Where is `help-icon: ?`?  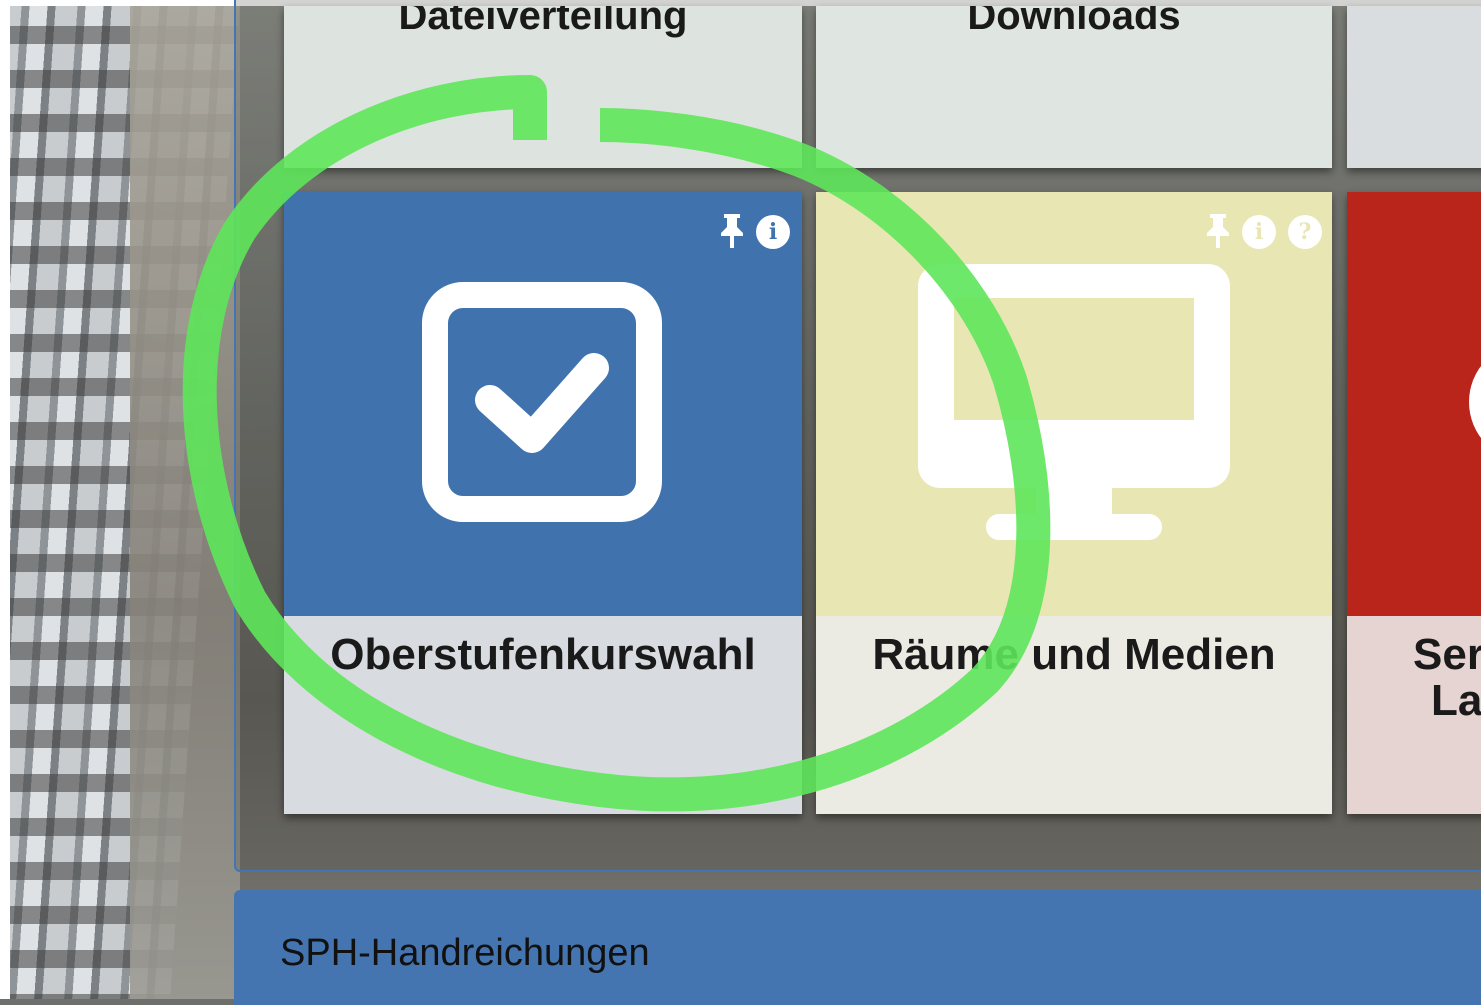
help-icon: ? is located at coordinates (1305, 232).